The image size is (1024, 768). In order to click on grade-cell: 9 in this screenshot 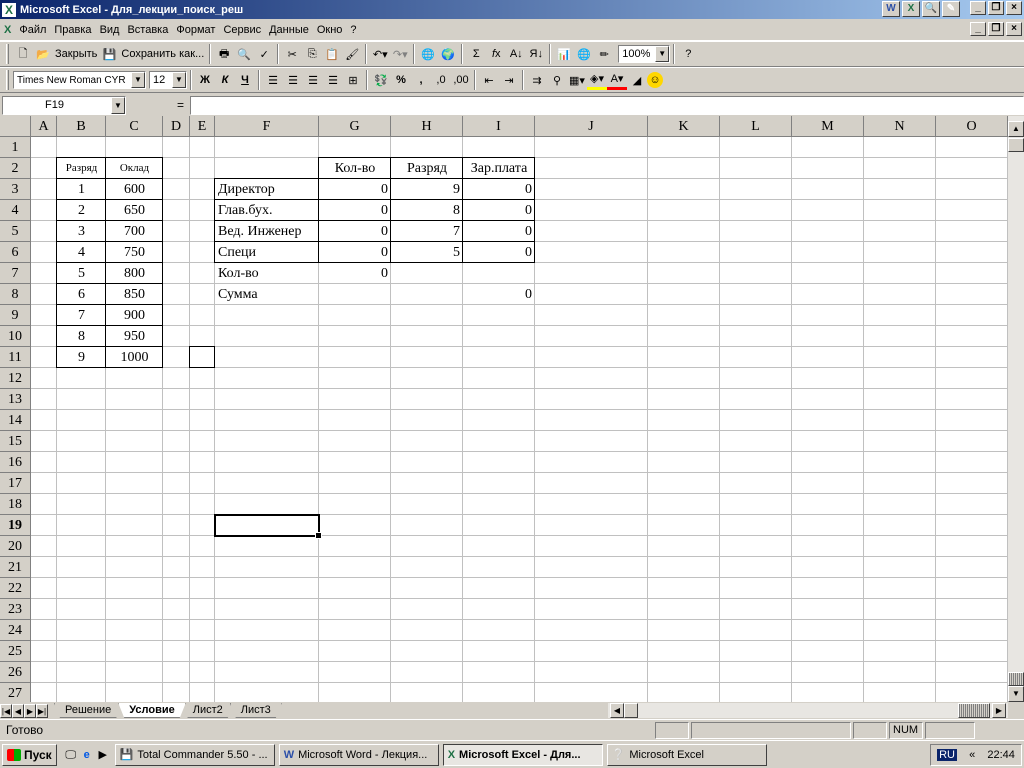, I will do `click(427, 189)`.